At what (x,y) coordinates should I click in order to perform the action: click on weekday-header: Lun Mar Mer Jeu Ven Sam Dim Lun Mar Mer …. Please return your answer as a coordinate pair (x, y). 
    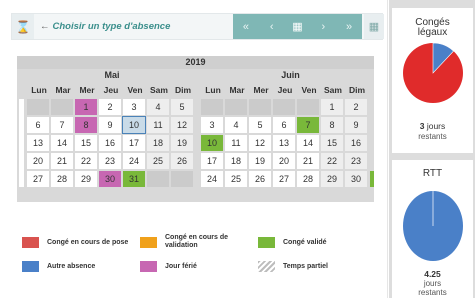
    Looking at the image, I should click on (195, 90).